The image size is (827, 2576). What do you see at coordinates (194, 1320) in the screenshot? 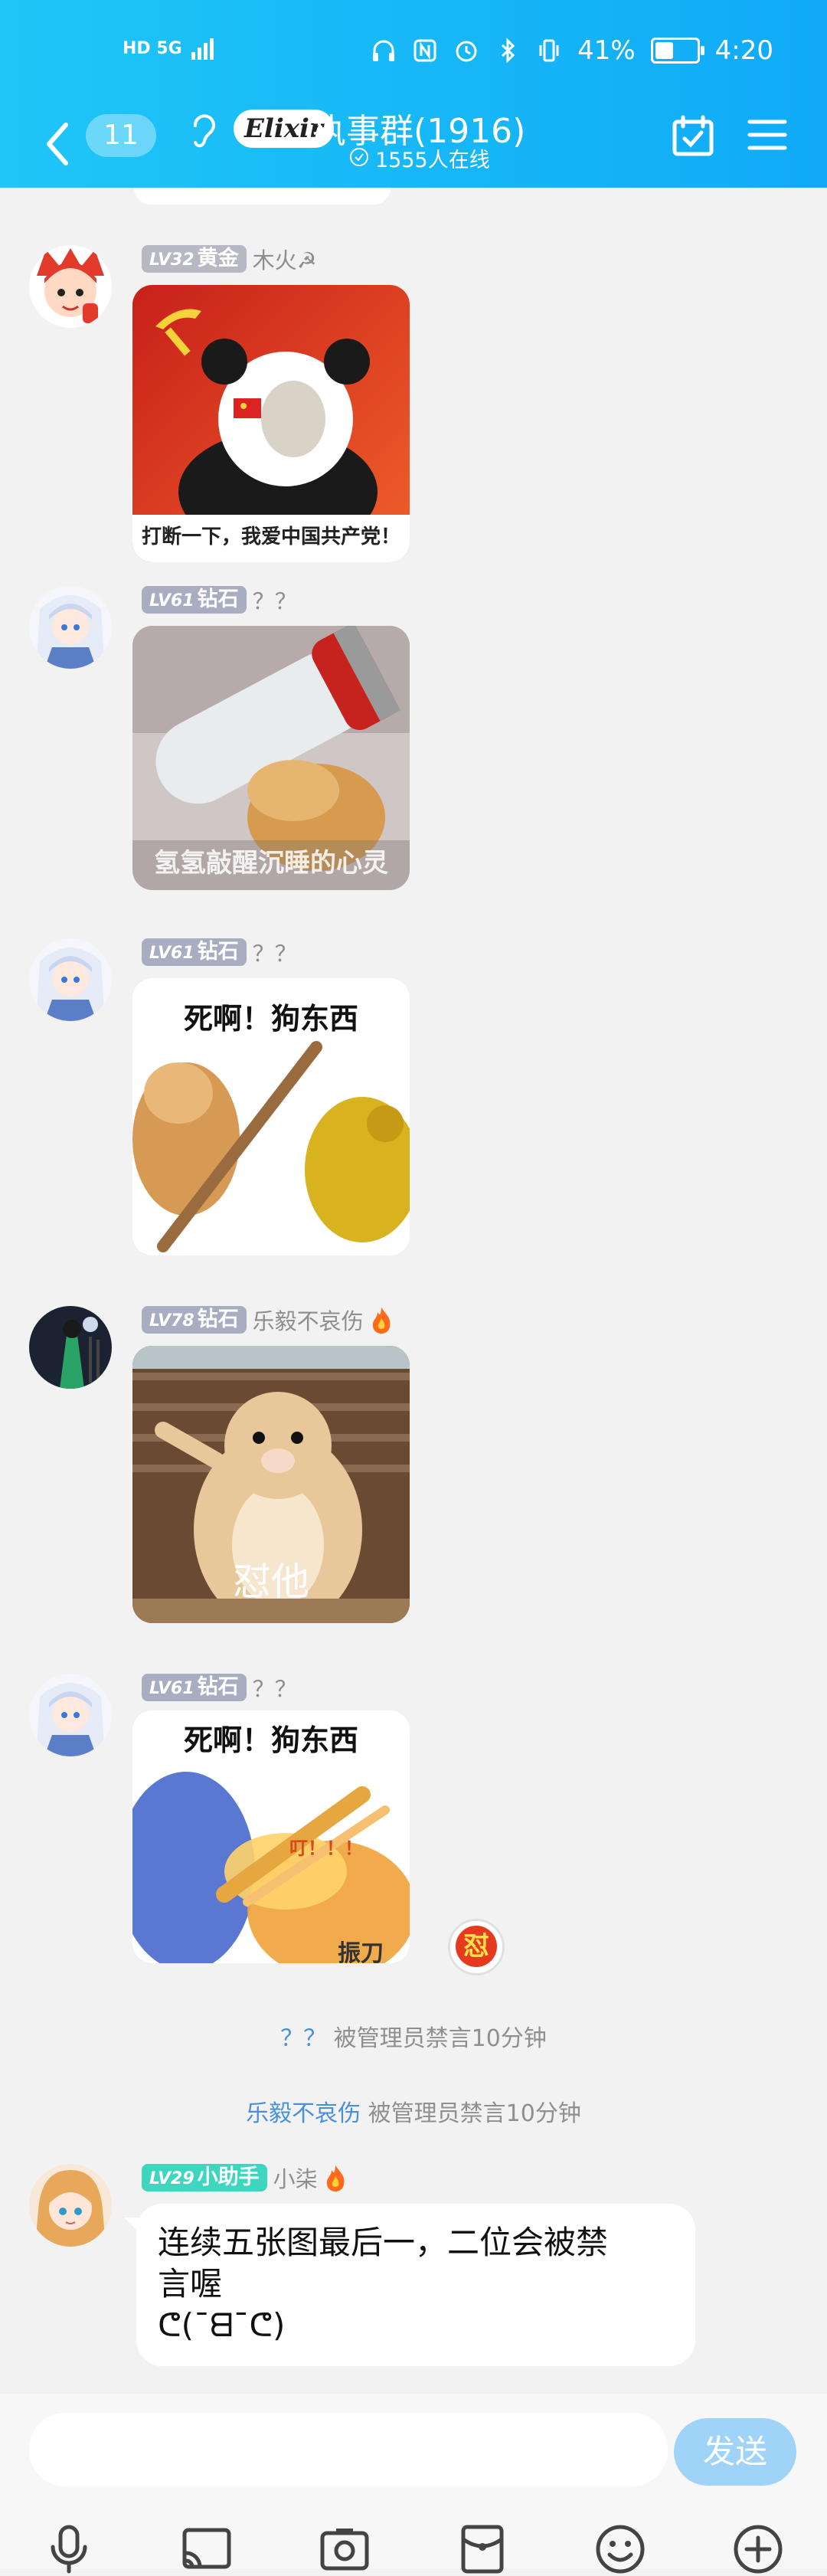
I see `level-badge: LV78 钻石` at bounding box center [194, 1320].